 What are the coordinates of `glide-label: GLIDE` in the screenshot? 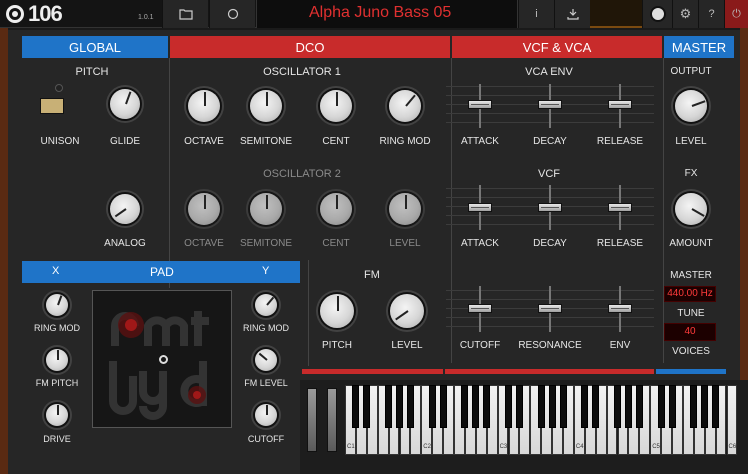 It's located at (124, 141).